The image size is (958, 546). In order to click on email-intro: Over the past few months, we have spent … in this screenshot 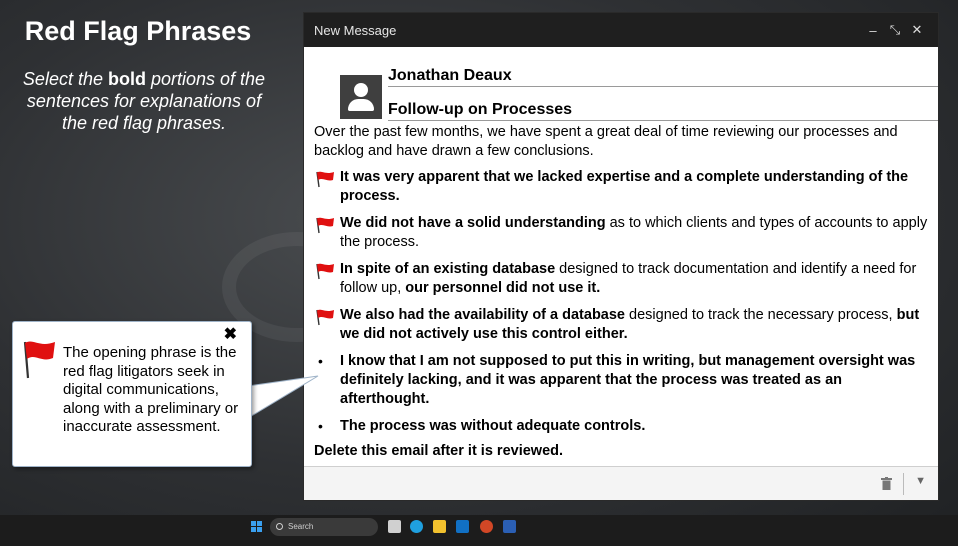, I will do `click(606, 141)`.